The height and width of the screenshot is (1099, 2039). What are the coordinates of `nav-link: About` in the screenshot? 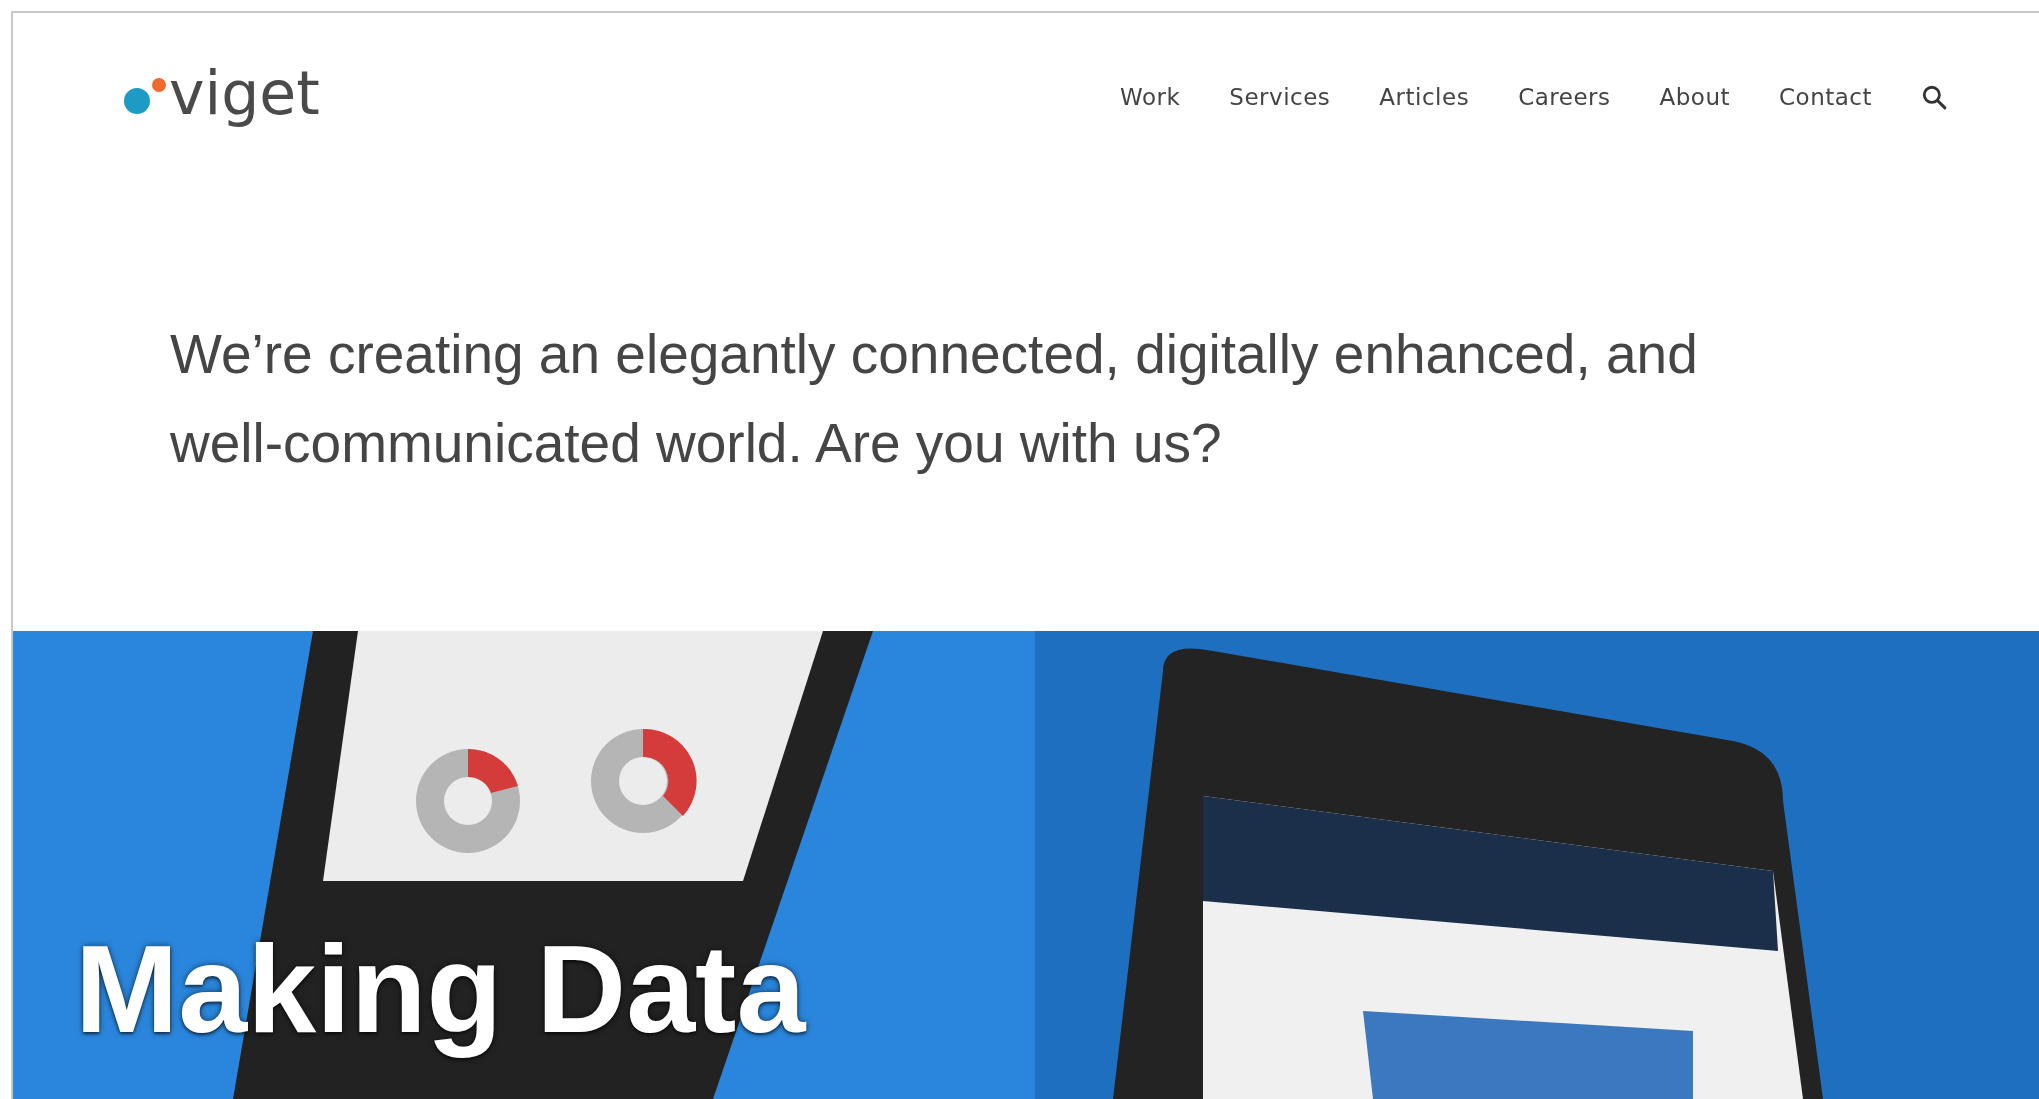 It's located at (1694, 97).